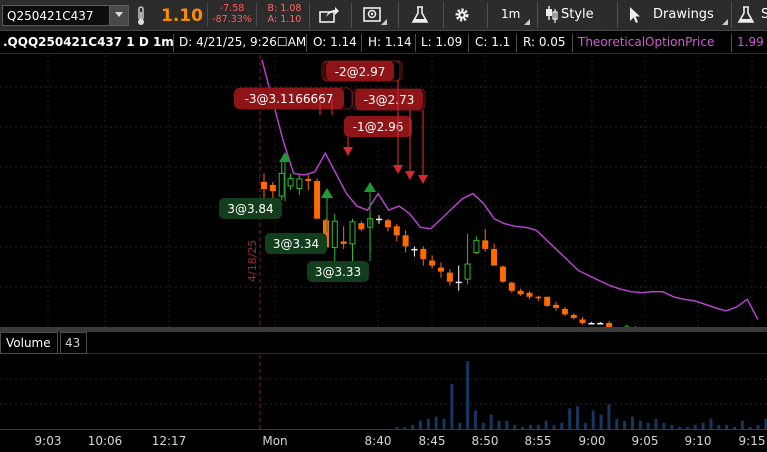 This screenshot has width=767, height=452. Describe the element at coordinates (751, 15) in the screenshot. I see `studies-button: S` at that location.